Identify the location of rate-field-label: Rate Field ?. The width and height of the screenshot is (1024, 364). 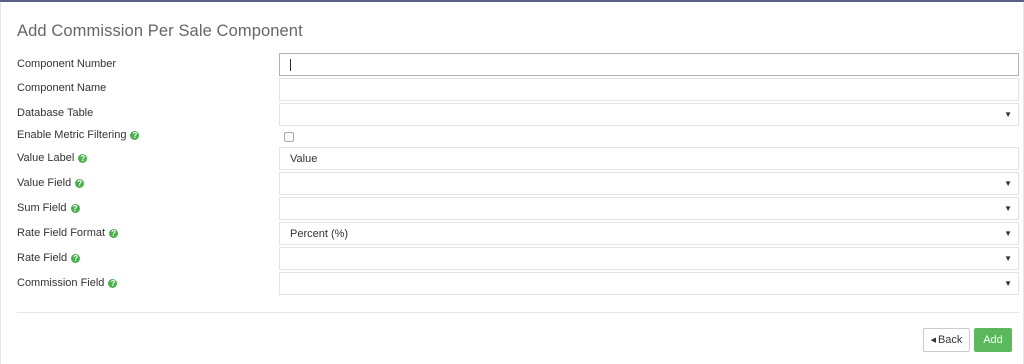
(49, 258).